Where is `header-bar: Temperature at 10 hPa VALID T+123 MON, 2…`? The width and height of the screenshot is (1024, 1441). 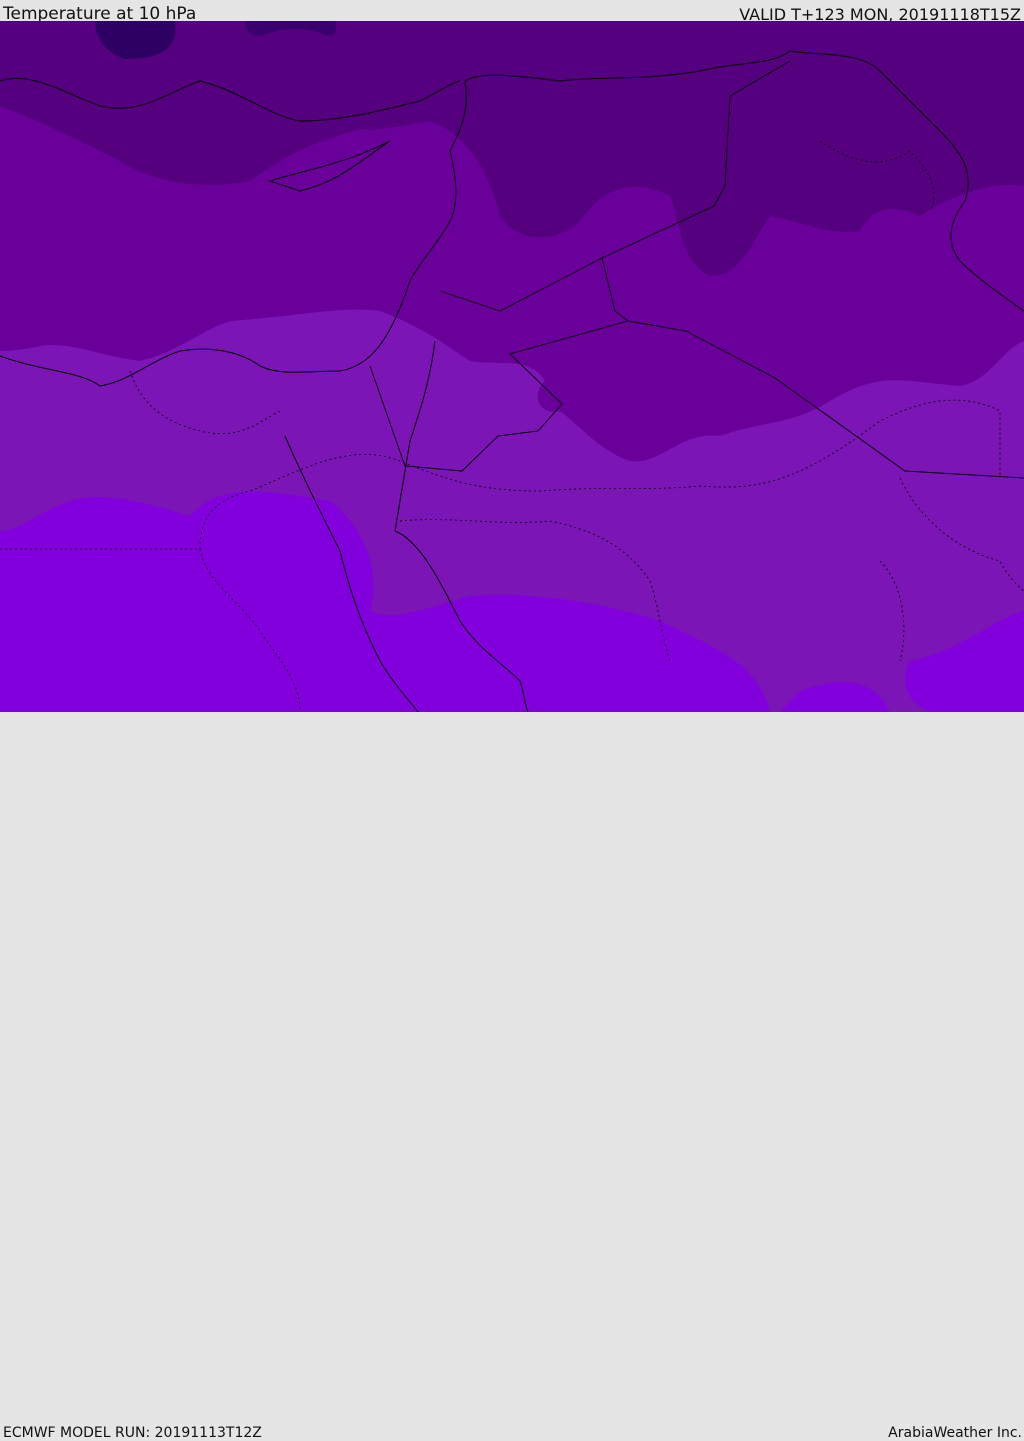 header-bar: Temperature at 10 hPa VALID T+123 MON, 2… is located at coordinates (512, 12).